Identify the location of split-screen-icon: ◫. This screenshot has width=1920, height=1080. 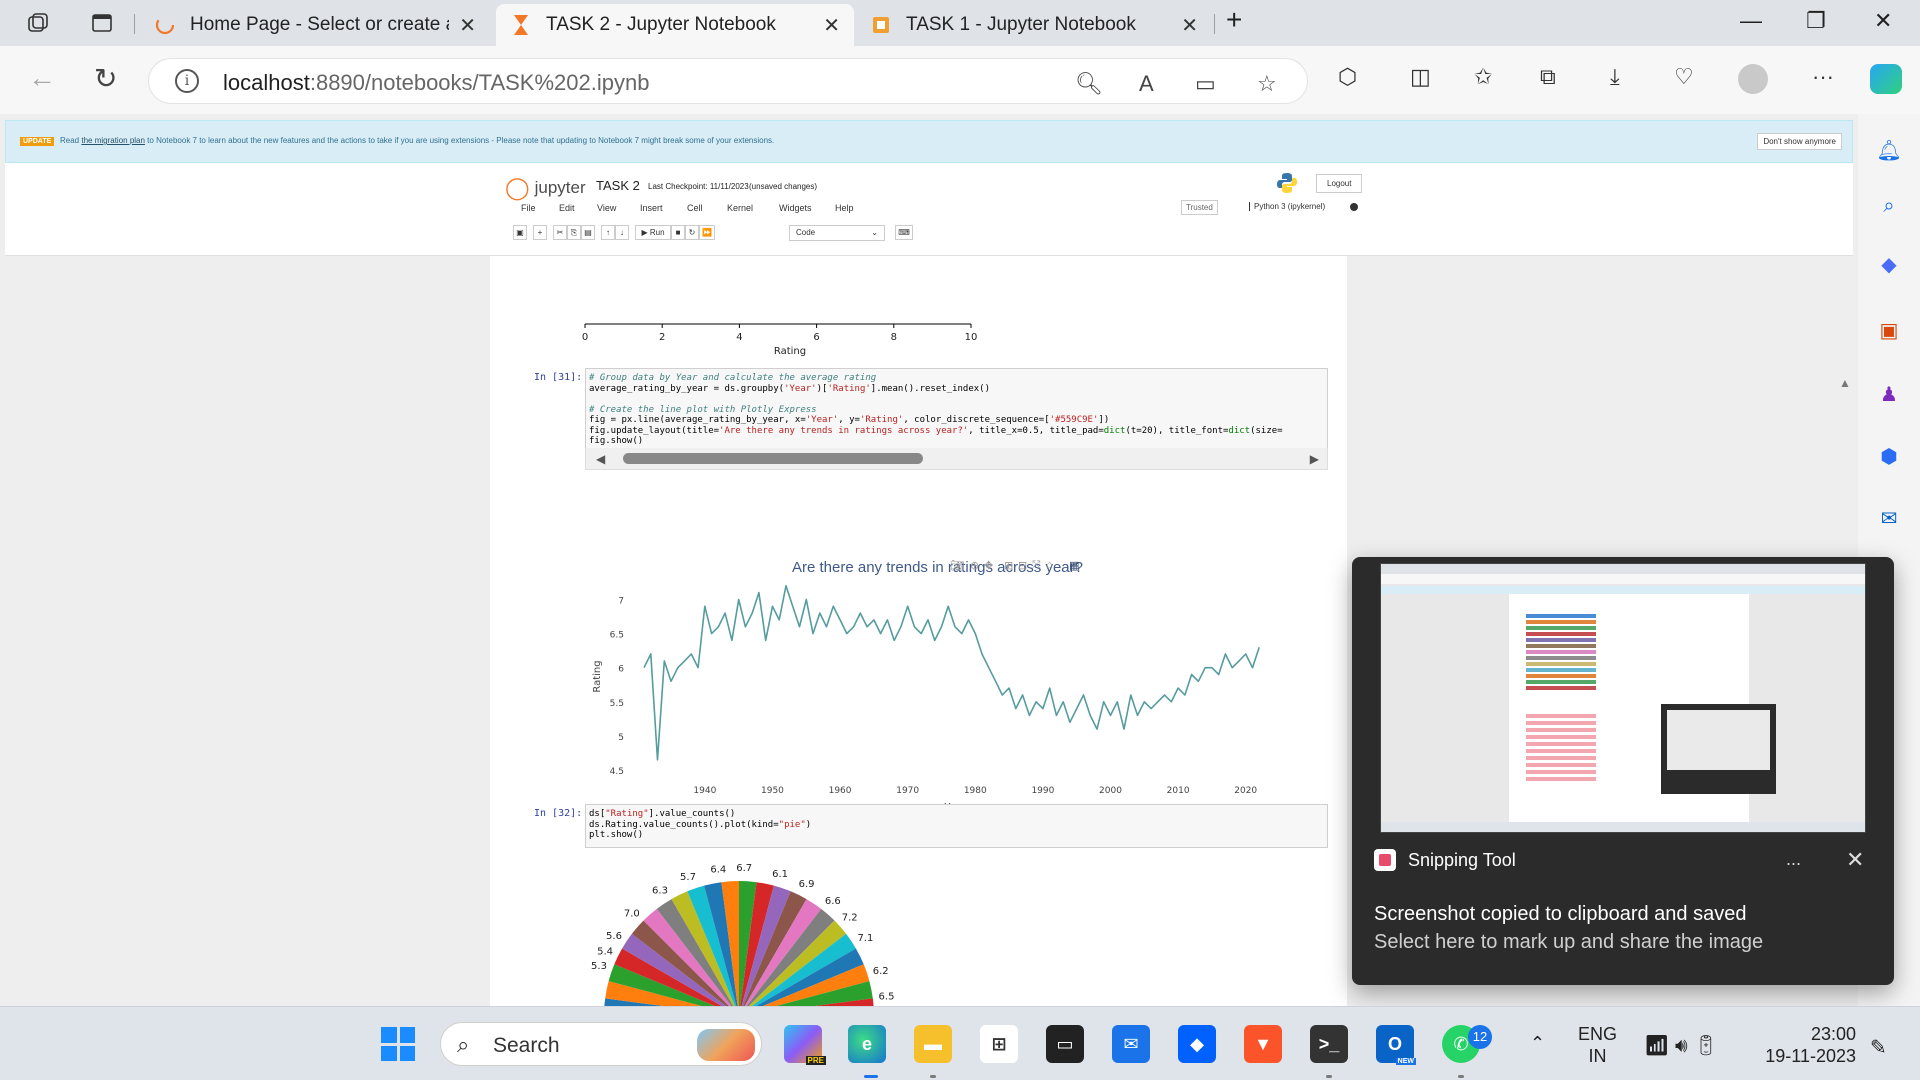
(1420, 77).